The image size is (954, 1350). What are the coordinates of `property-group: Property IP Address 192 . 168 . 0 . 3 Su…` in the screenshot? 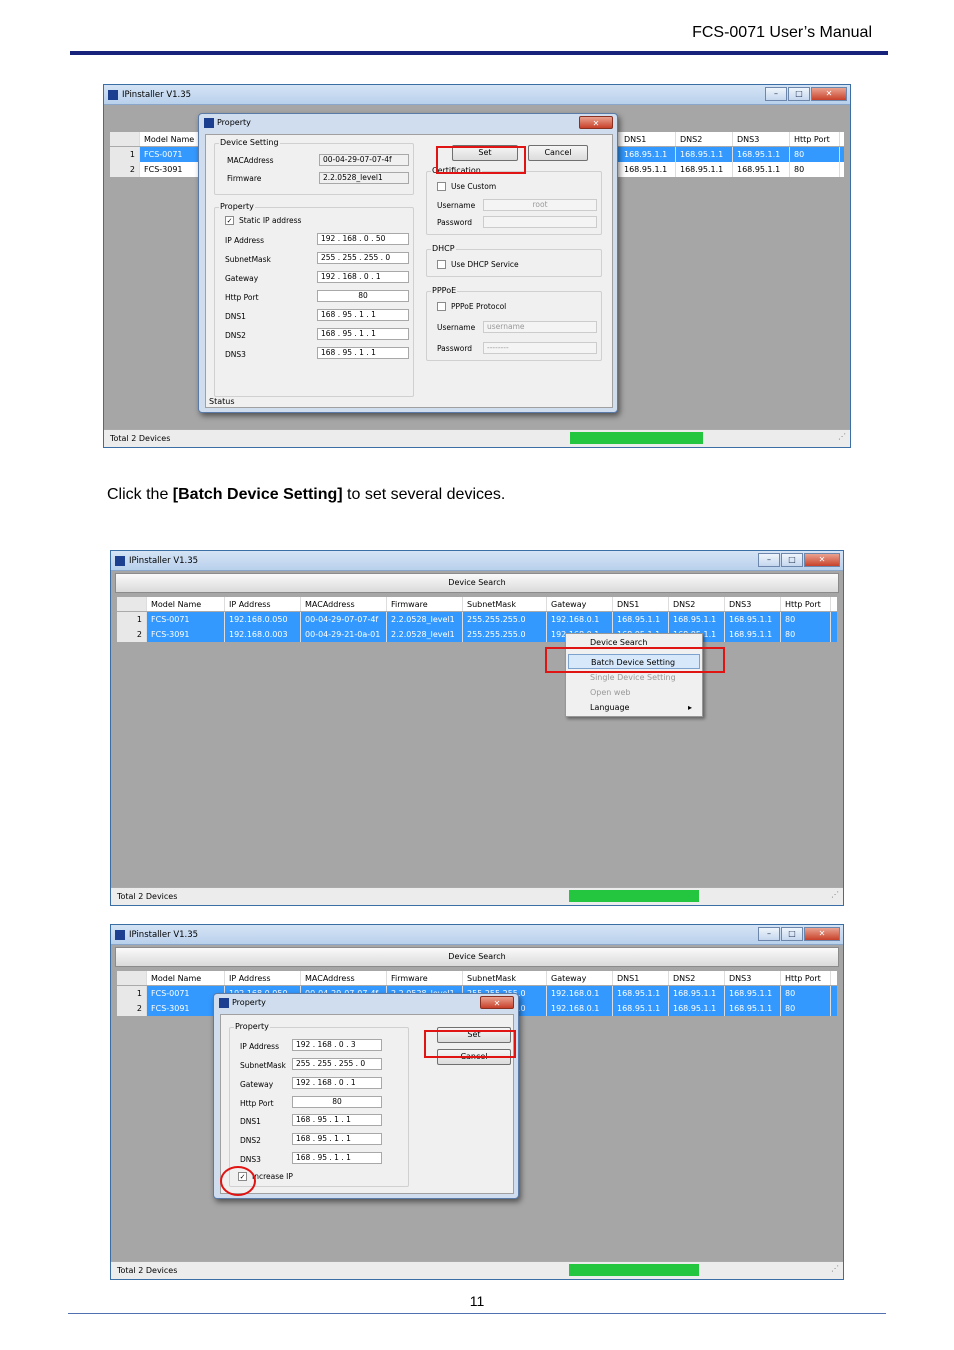 It's located at (319, 1104).